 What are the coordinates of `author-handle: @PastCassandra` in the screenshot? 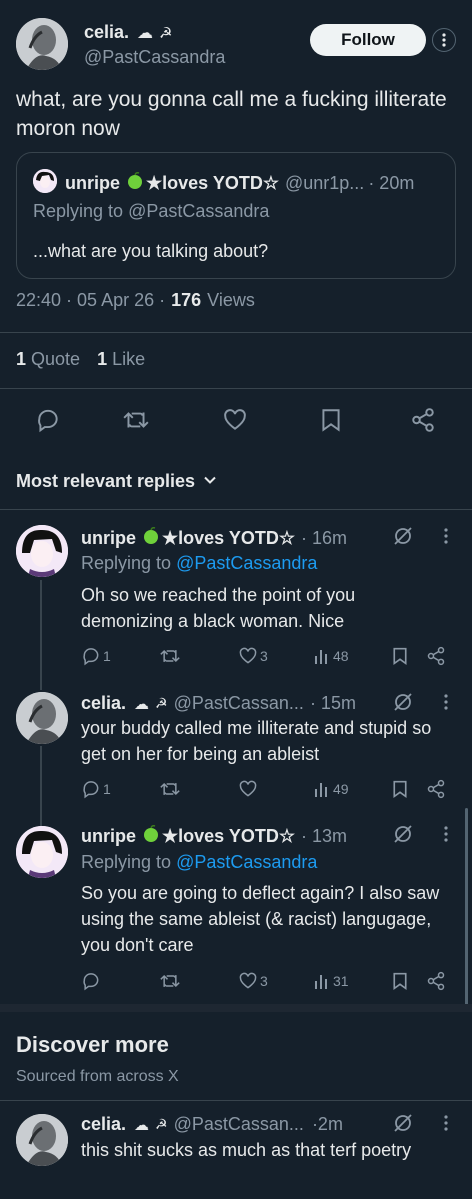 It's located at (154, 57).